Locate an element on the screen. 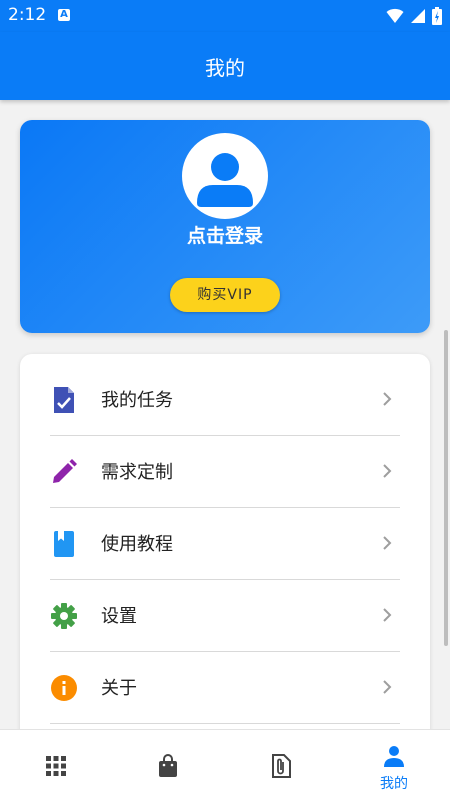  menu-item-label: 设置 is located at coordinates (119, 616).